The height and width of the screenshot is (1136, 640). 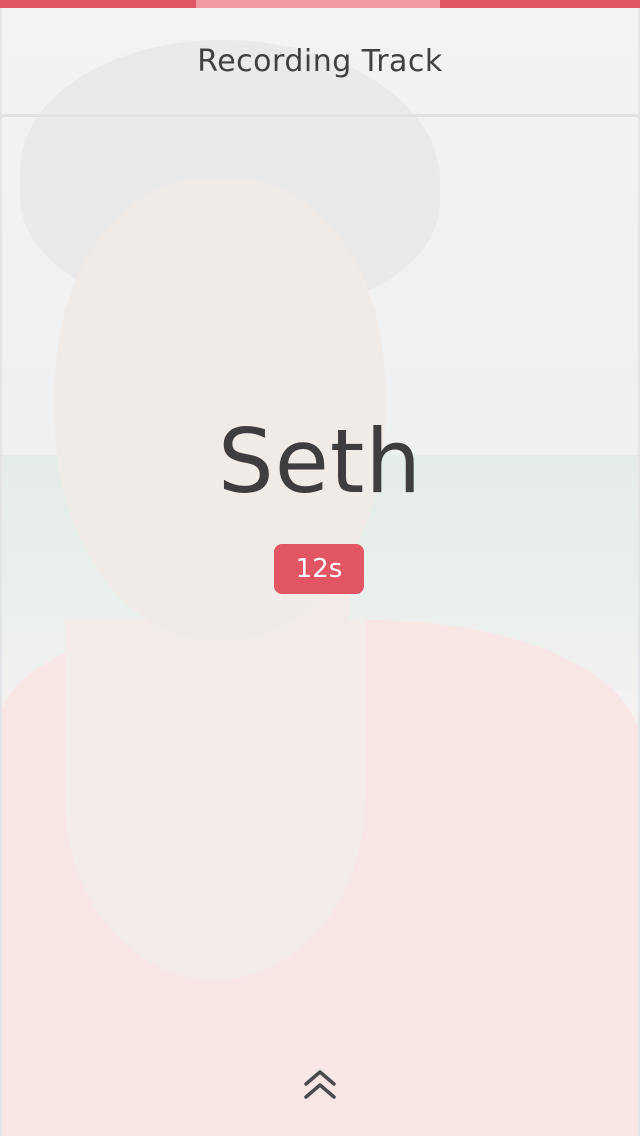 I want to click on track-progress-bar, so click(x=320, y=4).